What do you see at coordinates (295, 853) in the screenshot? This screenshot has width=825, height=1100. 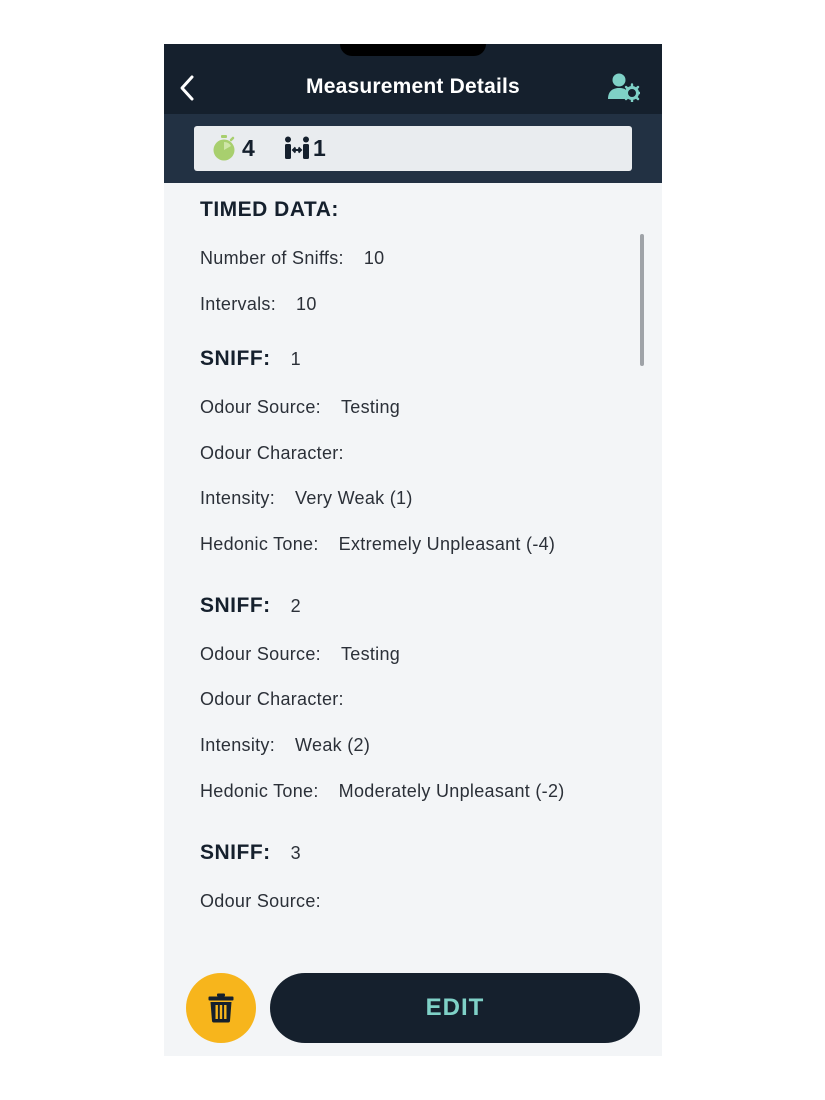 I see `sniff-number: 3` at bounding box center [295, 853].